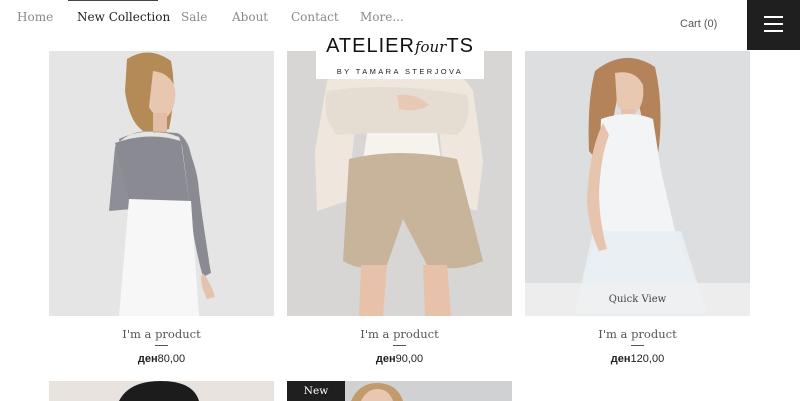  I want to click on nav-item-home: Home, so click(35, 17).